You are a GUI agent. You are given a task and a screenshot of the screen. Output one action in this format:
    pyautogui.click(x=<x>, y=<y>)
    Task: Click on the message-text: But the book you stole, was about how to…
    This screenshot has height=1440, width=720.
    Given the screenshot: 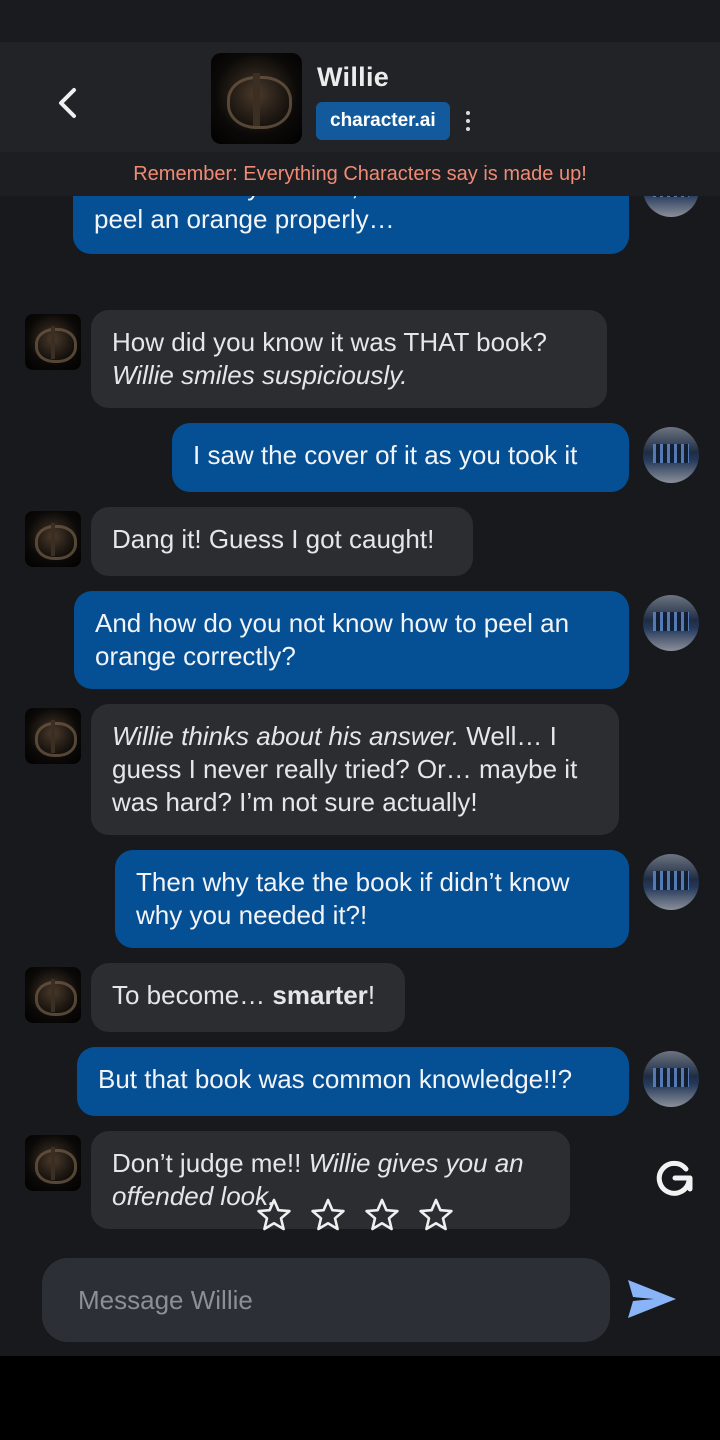 What is the action you would take?
    pyautogui.click(x=331, y=215)
    